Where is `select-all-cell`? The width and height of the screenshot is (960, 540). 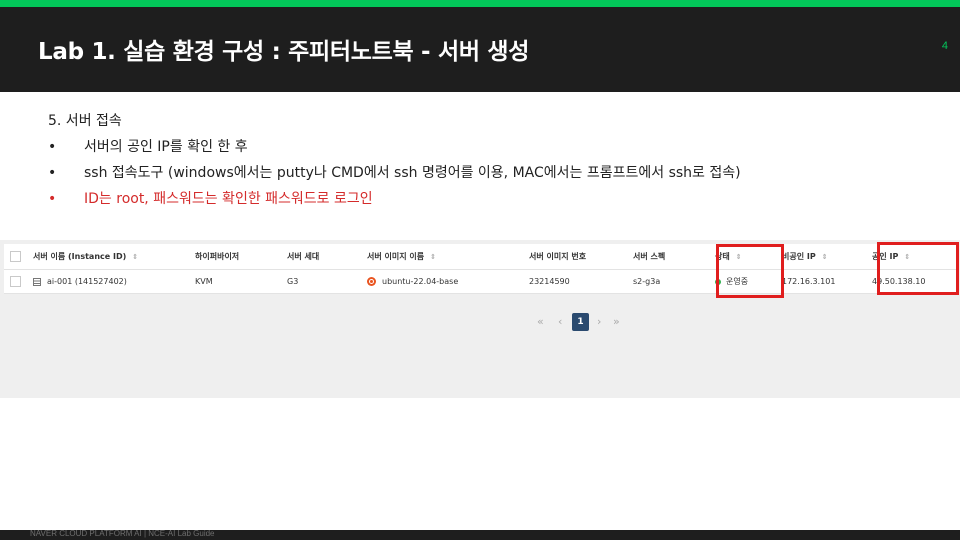
select-all-cell is located at coordinates (15, 257).